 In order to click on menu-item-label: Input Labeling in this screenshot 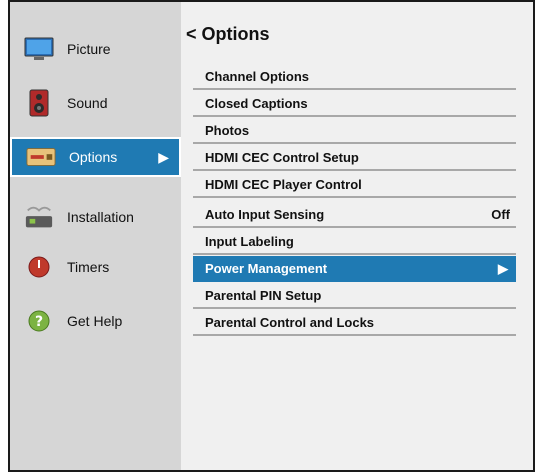, I will do `click(249, 241)`.